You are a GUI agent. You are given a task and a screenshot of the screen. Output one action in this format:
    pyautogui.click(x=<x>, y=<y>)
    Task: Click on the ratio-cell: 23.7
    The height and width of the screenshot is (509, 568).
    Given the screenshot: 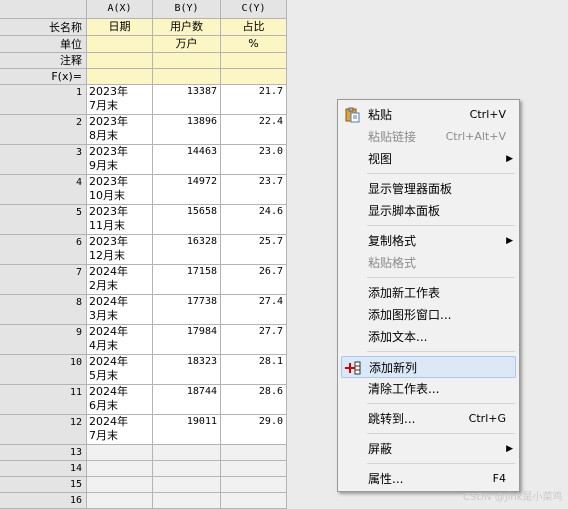 What is the action you would take?
    pyautogui.click(x=254, y=190)
    